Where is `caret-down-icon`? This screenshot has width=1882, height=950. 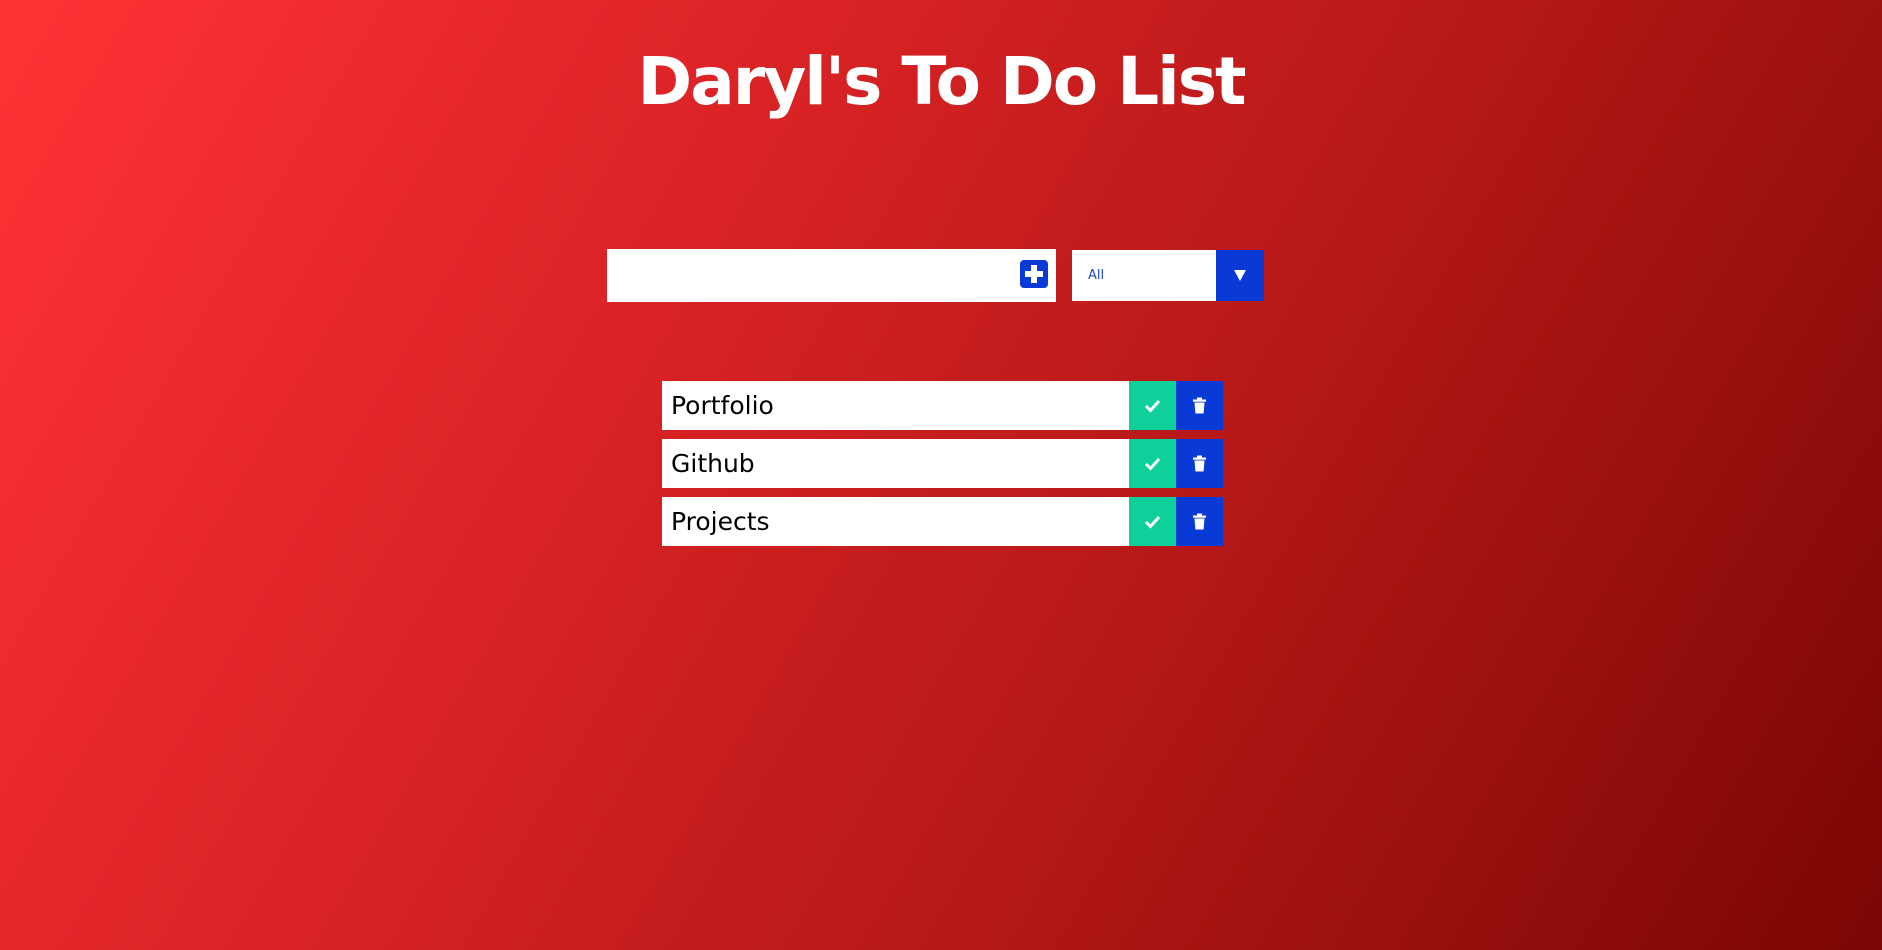 caret-down-icon is located at coordinates (1240, 275).